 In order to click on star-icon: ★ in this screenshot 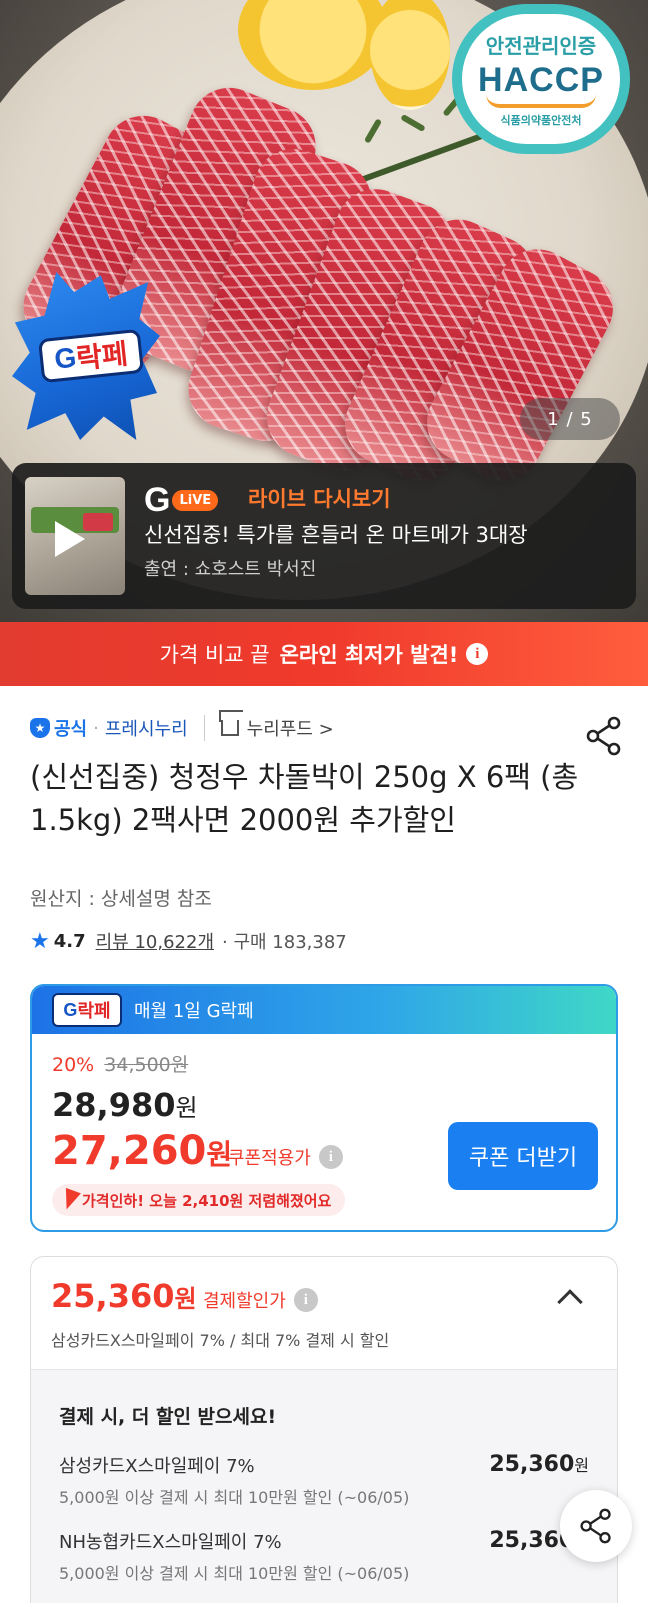, I will do `click(40, 941)`.